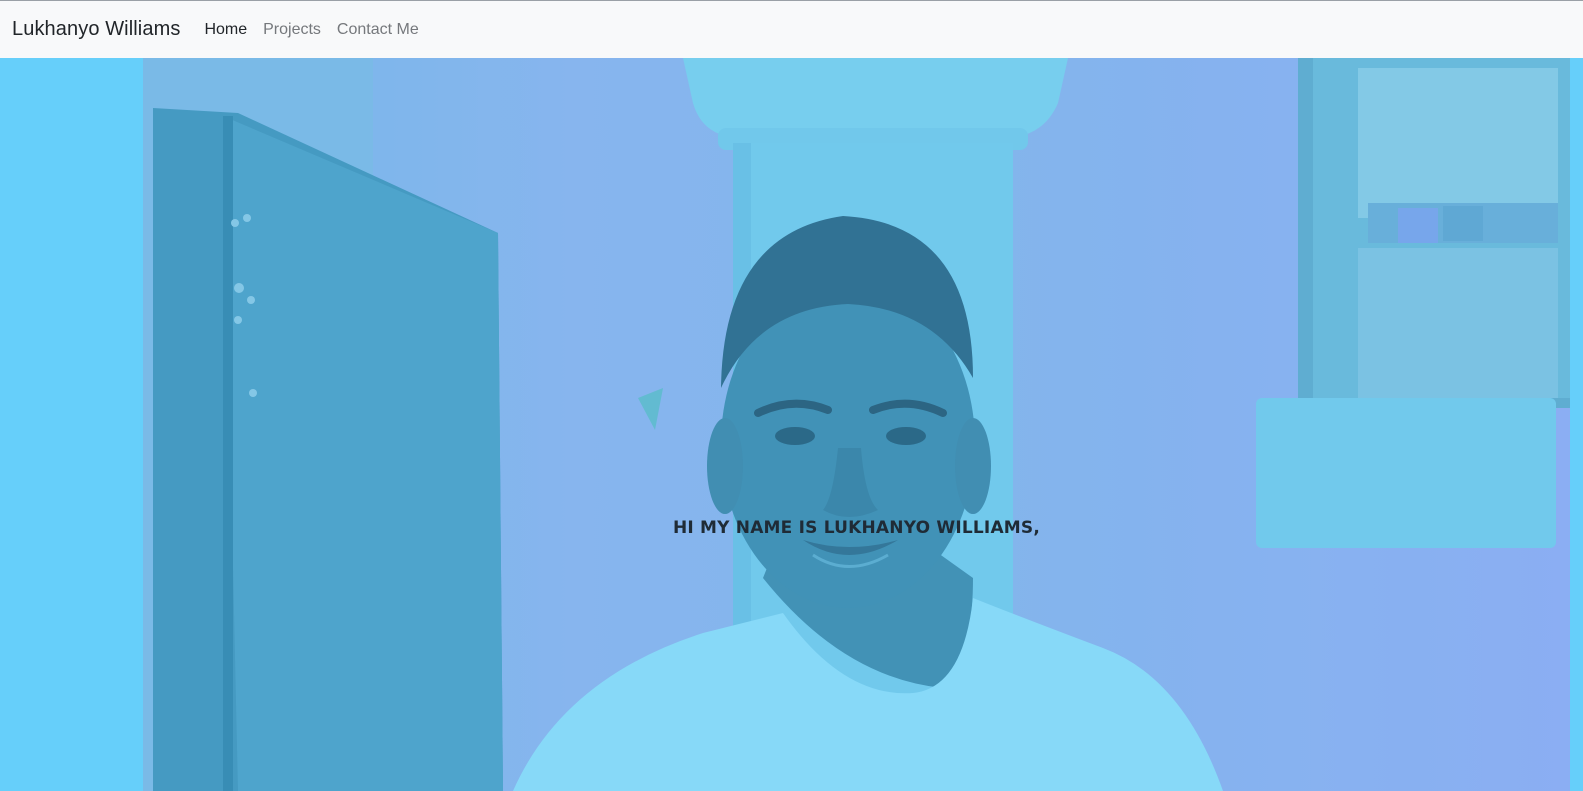 This screenshot has height=791, width=1583. What do you see at coordinates (1576, 424) in the screenshot?
I see `hero-right-margin` at bounding box center [1576, 424].